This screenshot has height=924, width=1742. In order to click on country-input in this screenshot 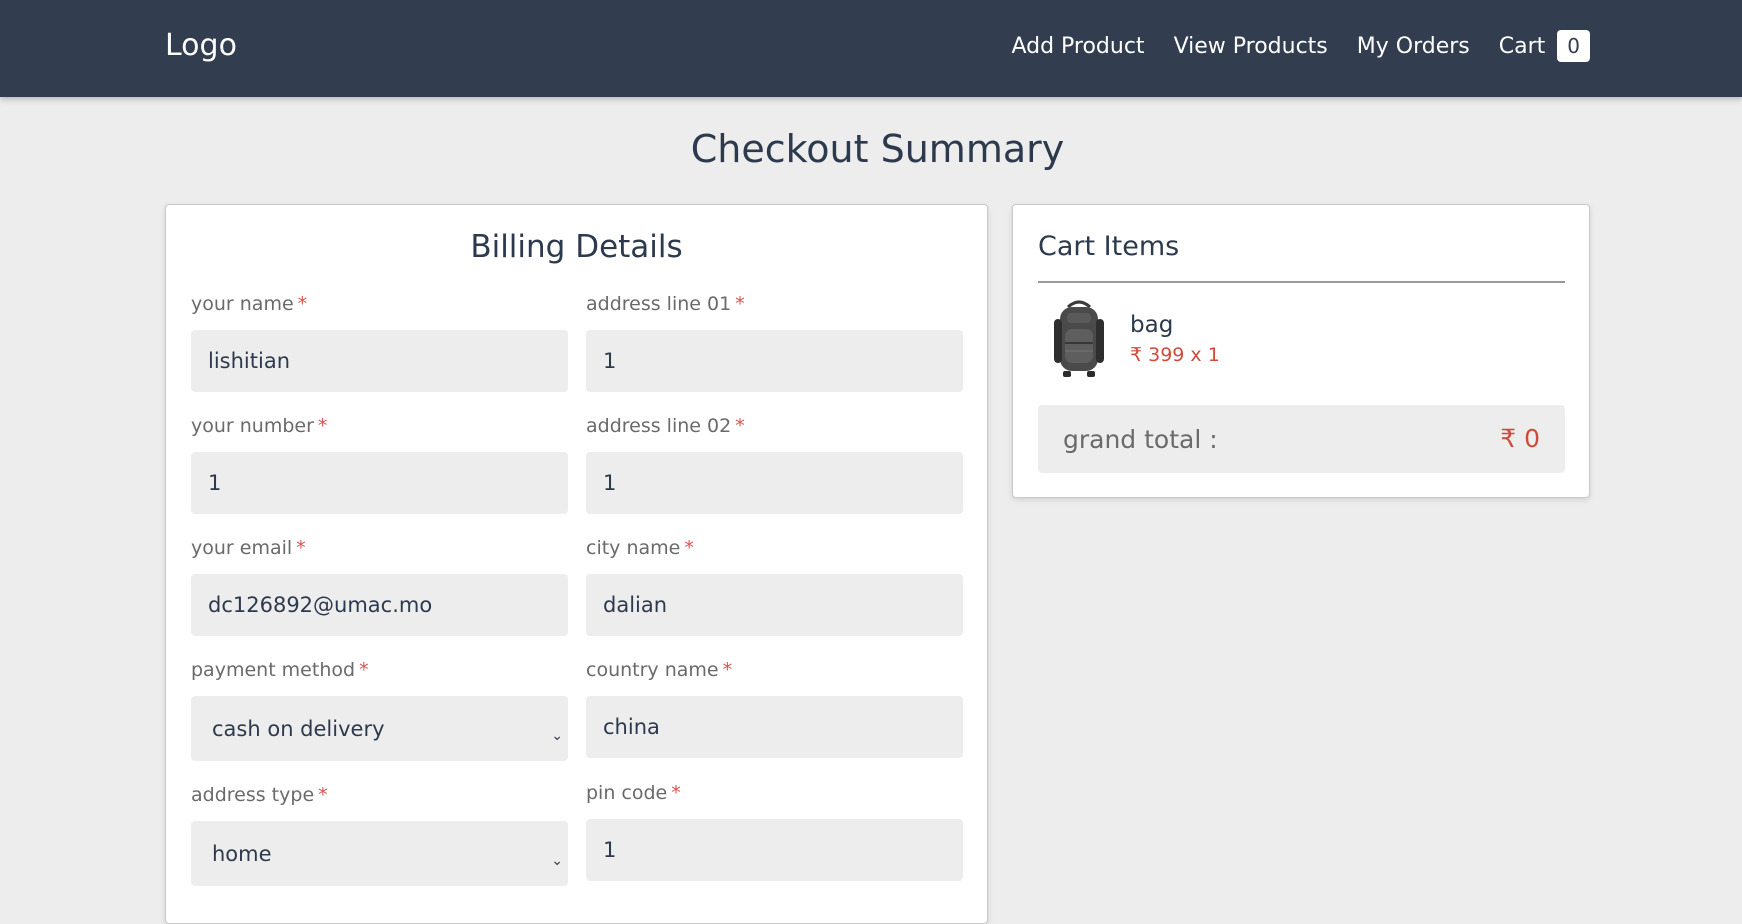, I will do `click(774, 727)`.